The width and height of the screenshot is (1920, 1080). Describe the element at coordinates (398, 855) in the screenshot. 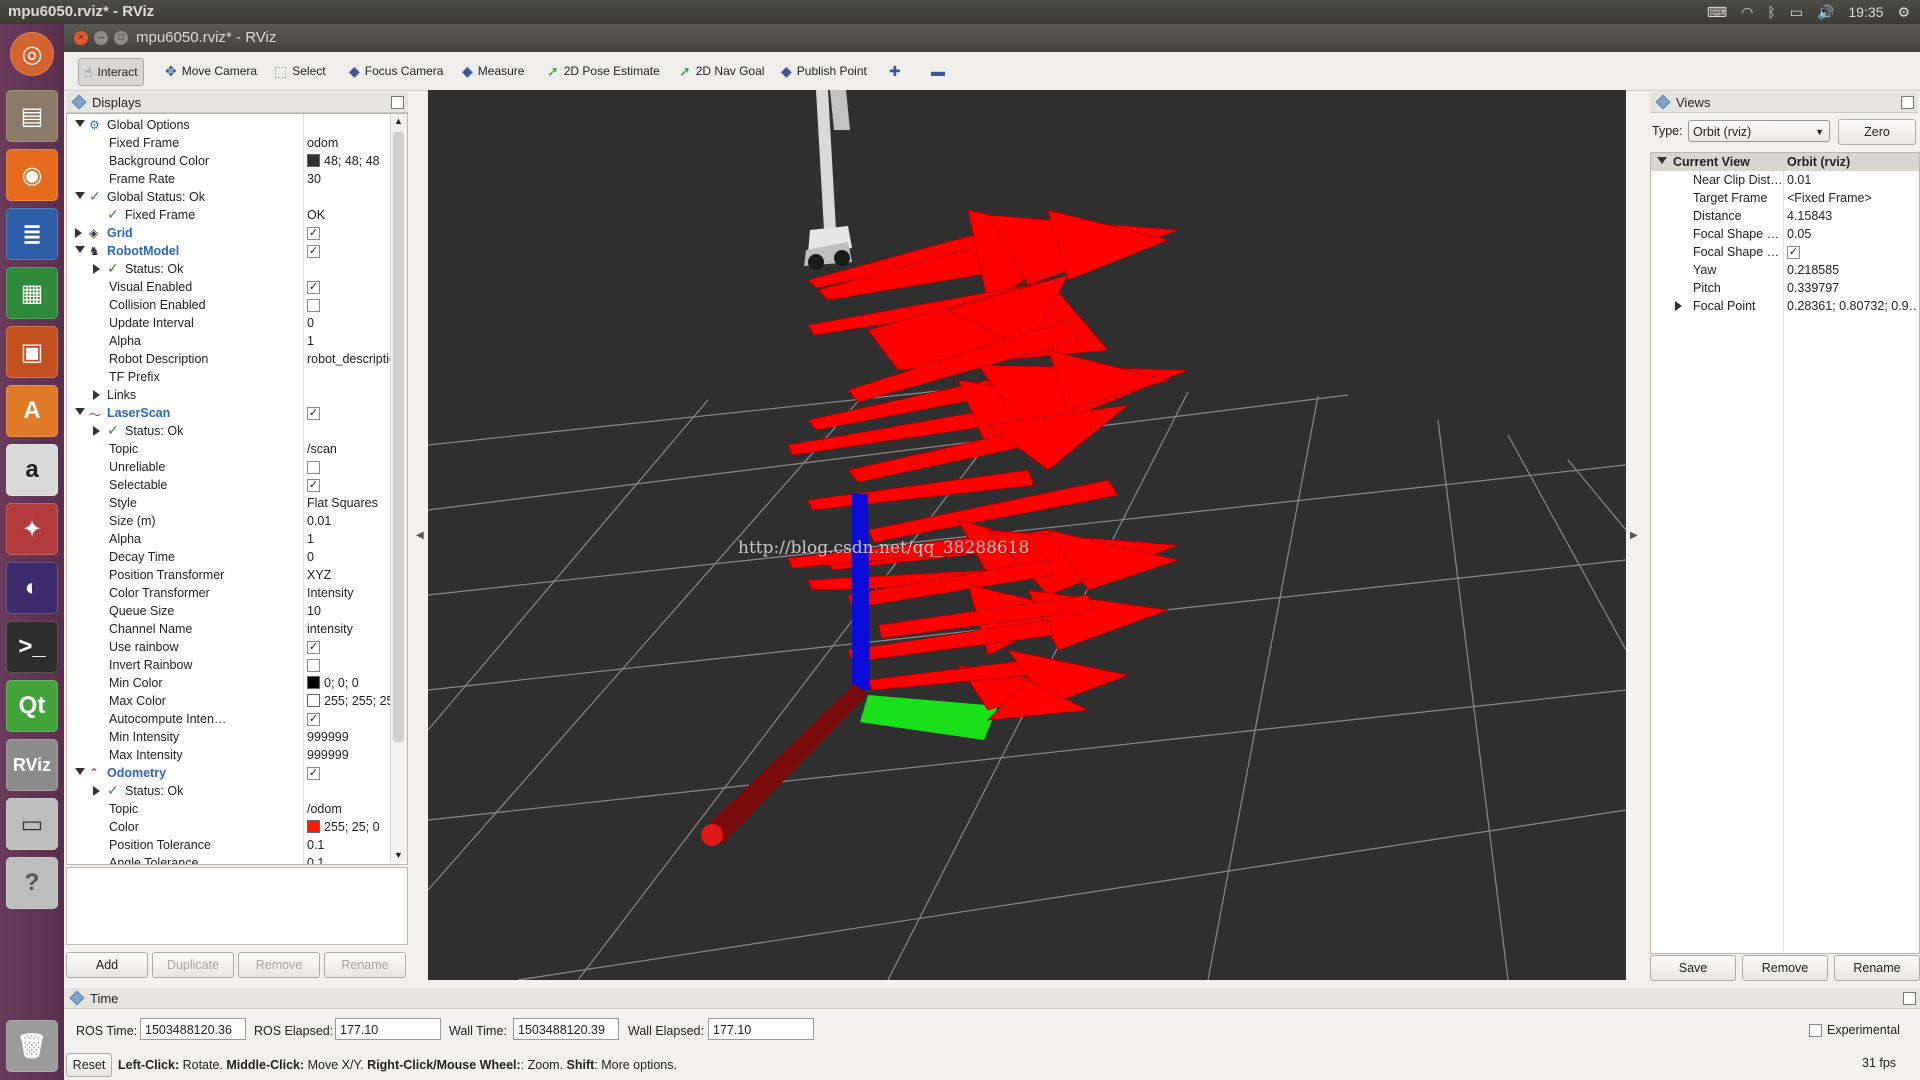

I see `scroll-down-icon: ▼` at that location.